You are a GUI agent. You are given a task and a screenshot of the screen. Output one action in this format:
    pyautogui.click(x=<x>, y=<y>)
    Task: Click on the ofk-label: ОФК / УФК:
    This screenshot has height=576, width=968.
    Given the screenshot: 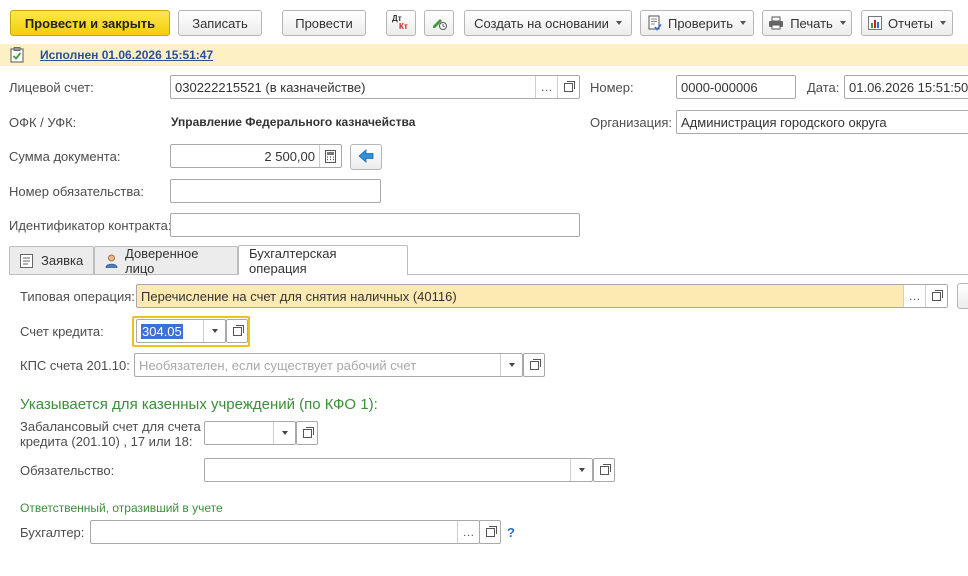 What is the action you would take?
    pyautogui.click(x=43, y=122)
    